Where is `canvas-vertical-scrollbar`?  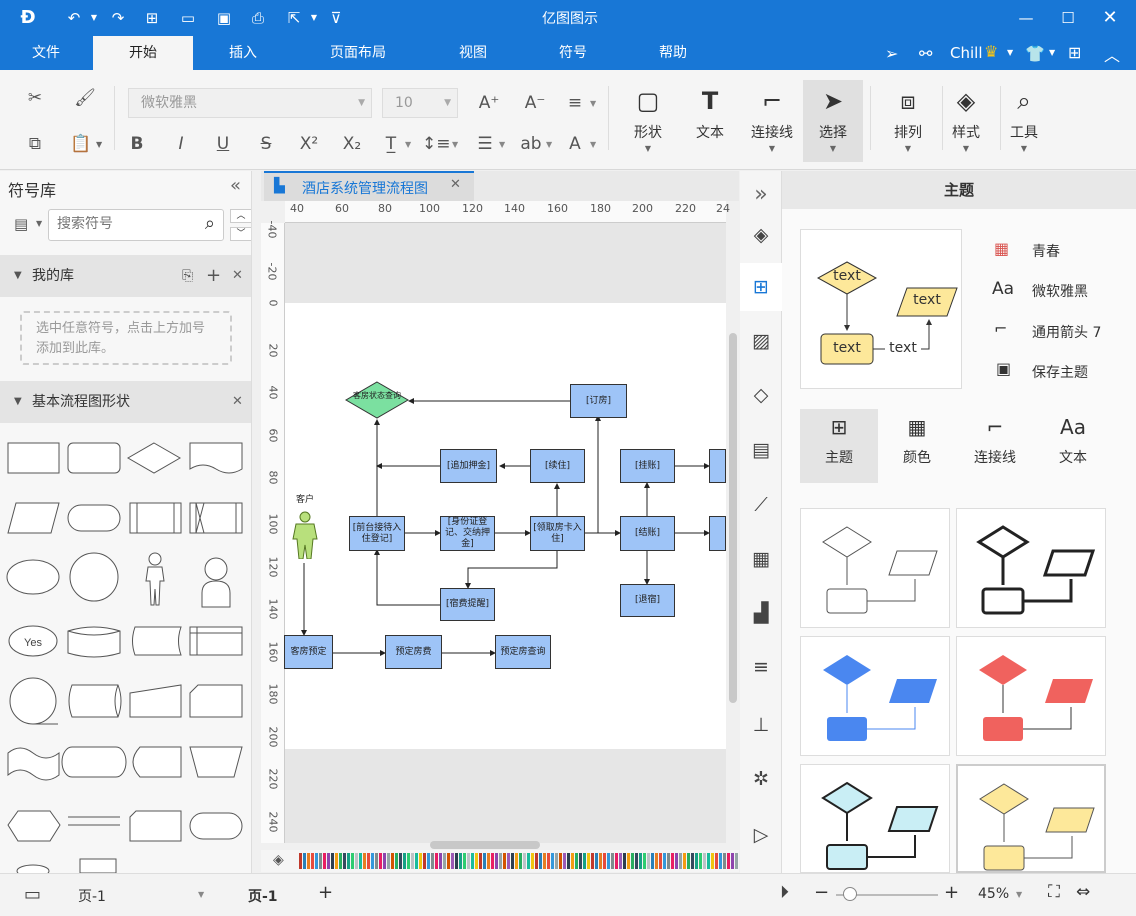
canvas-vertical-scrollbar is located at coordinates (733, 533).